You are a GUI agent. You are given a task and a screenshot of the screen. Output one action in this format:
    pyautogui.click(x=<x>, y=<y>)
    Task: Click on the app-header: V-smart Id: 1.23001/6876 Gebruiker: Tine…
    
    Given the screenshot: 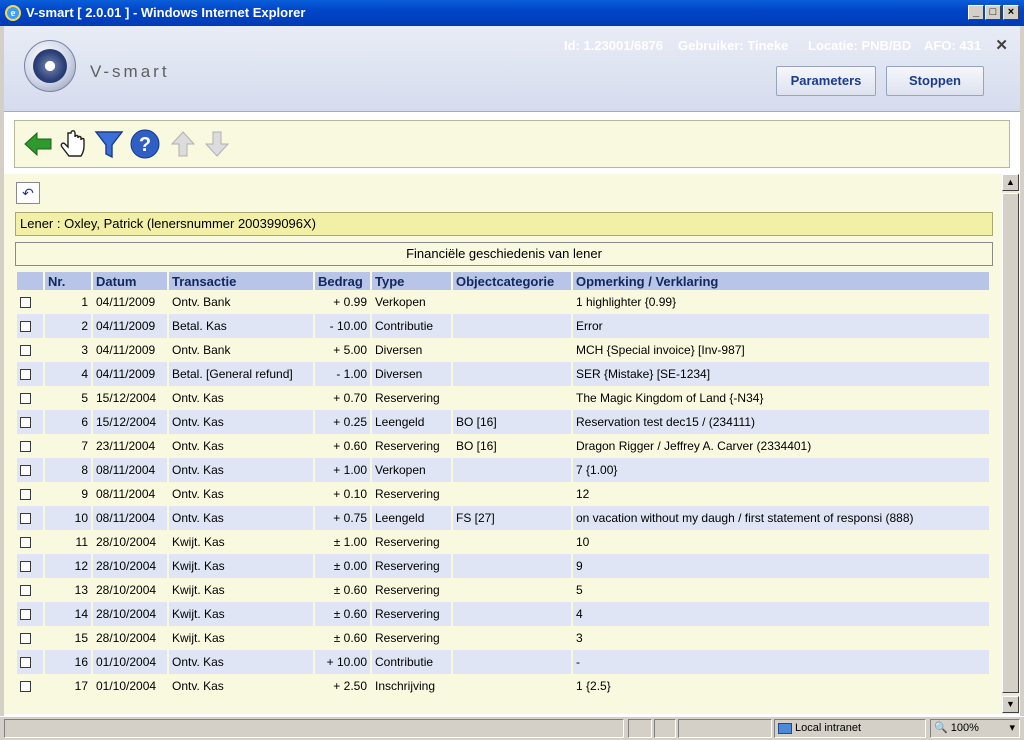 What is the action you would take?
    pyautogui.click(x=512, y=69)
    